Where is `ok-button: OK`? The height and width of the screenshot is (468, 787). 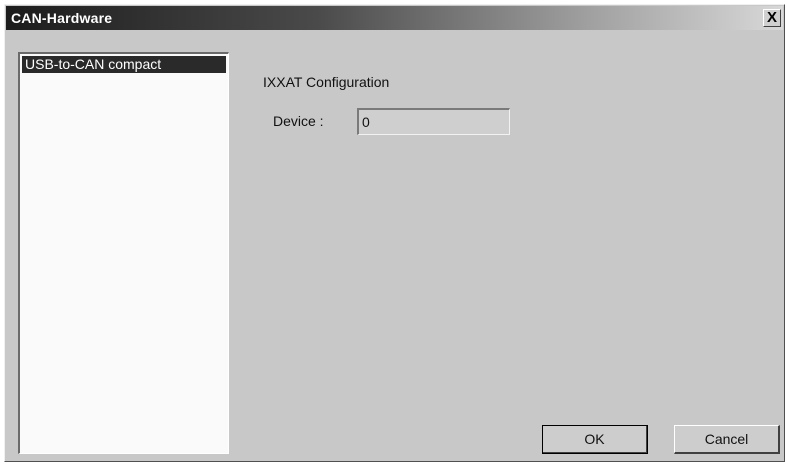 ok-button: OK is located at coordinates (595, 439).